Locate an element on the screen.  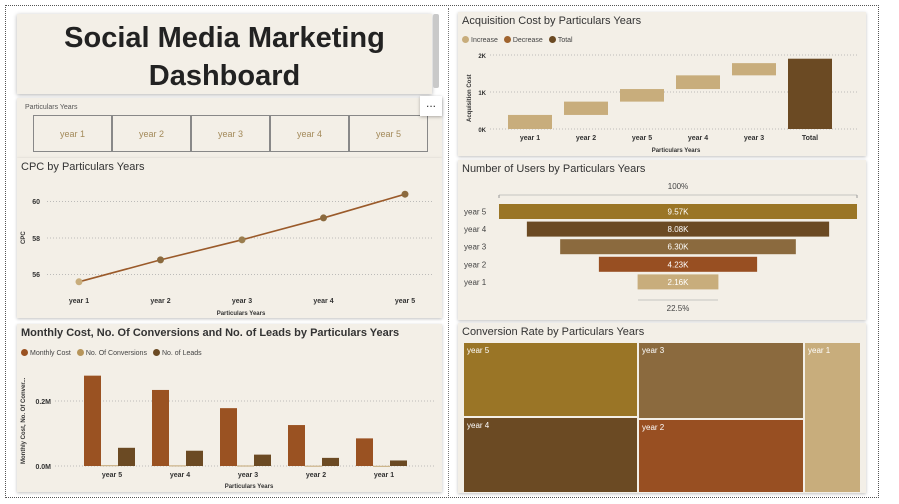
combo-ytick-00m: 0.0M is located at coordinates (43, 467).